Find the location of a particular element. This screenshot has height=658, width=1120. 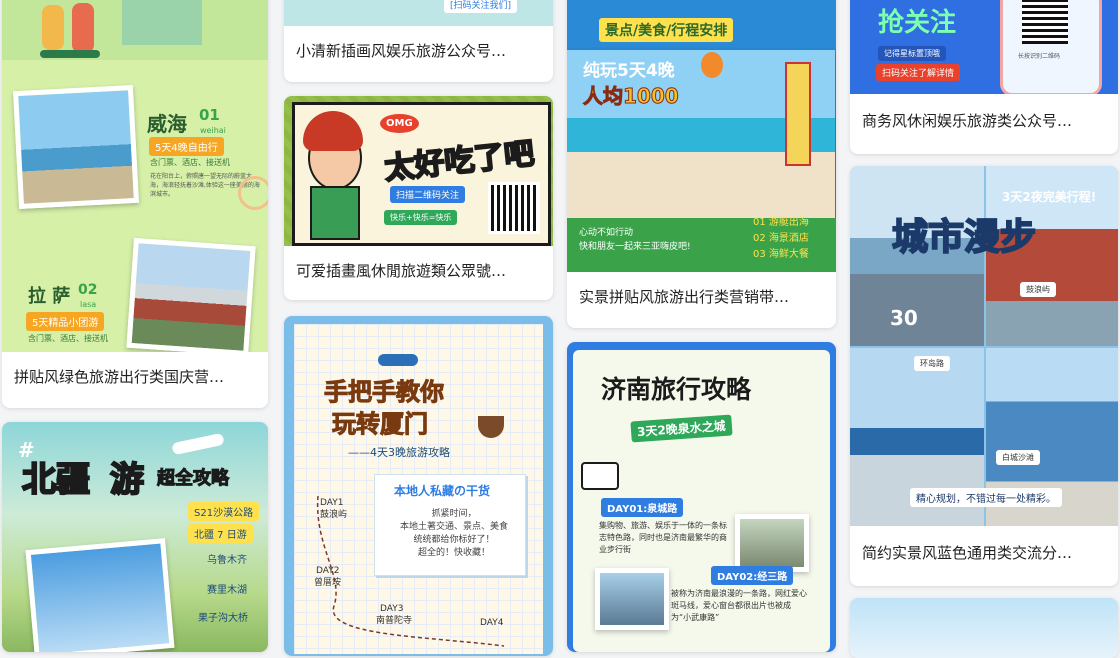

item-1: 01 游艇出海 is located at coordinates (781, 222).